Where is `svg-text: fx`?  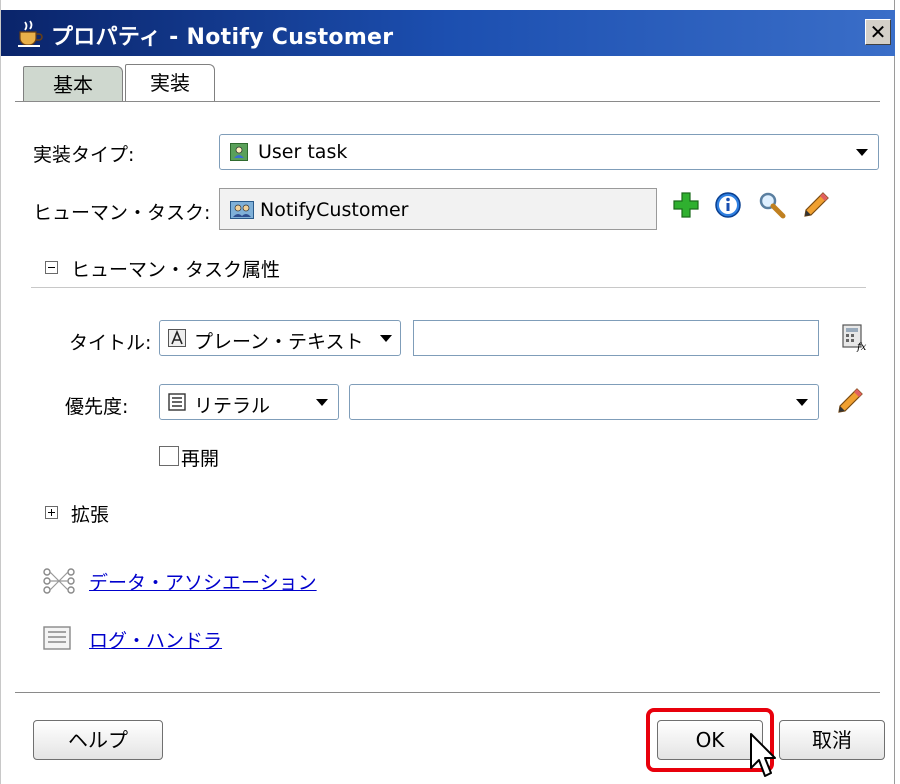
svg-text: fx is located at coordinates (861, 347).